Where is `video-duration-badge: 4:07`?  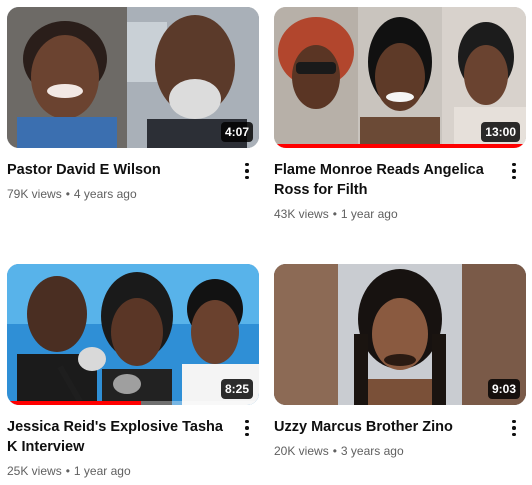 video-duration-badge: 4:07 is located at coordinates (236, 132).